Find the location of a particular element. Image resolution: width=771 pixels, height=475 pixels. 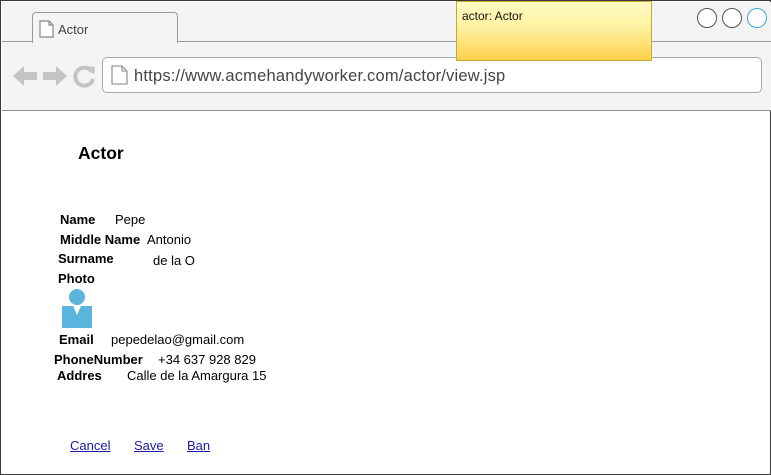

reload-icon is located at coordinates (85, 78).